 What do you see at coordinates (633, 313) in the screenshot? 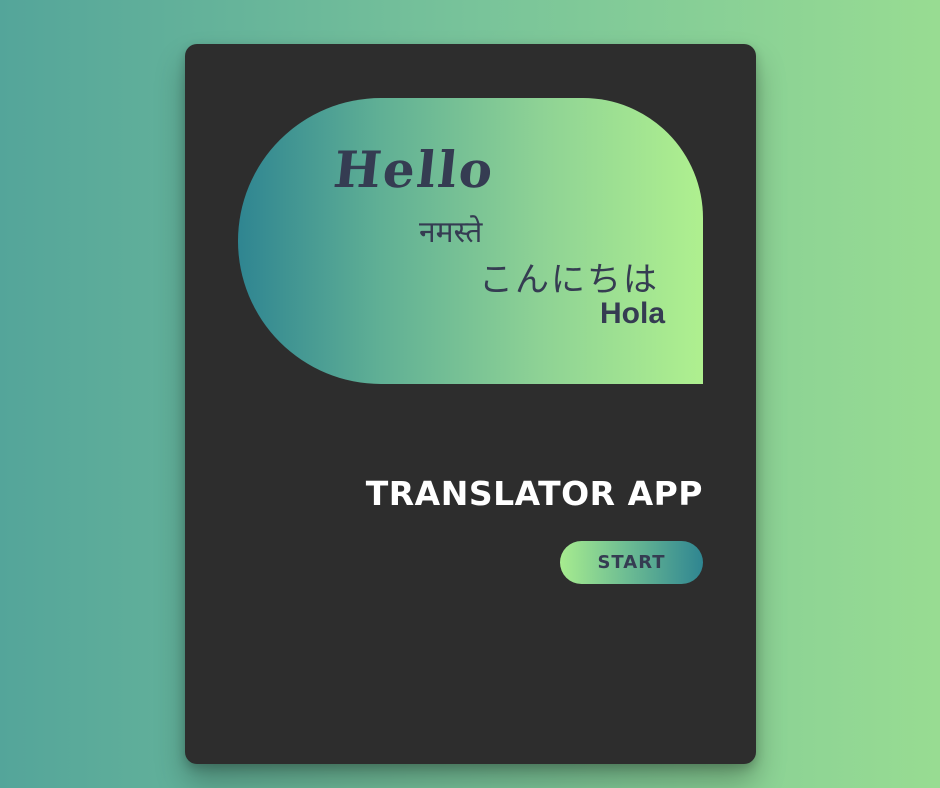
I see `greeting-spanish: Hola` at bounding box center [633, 313].